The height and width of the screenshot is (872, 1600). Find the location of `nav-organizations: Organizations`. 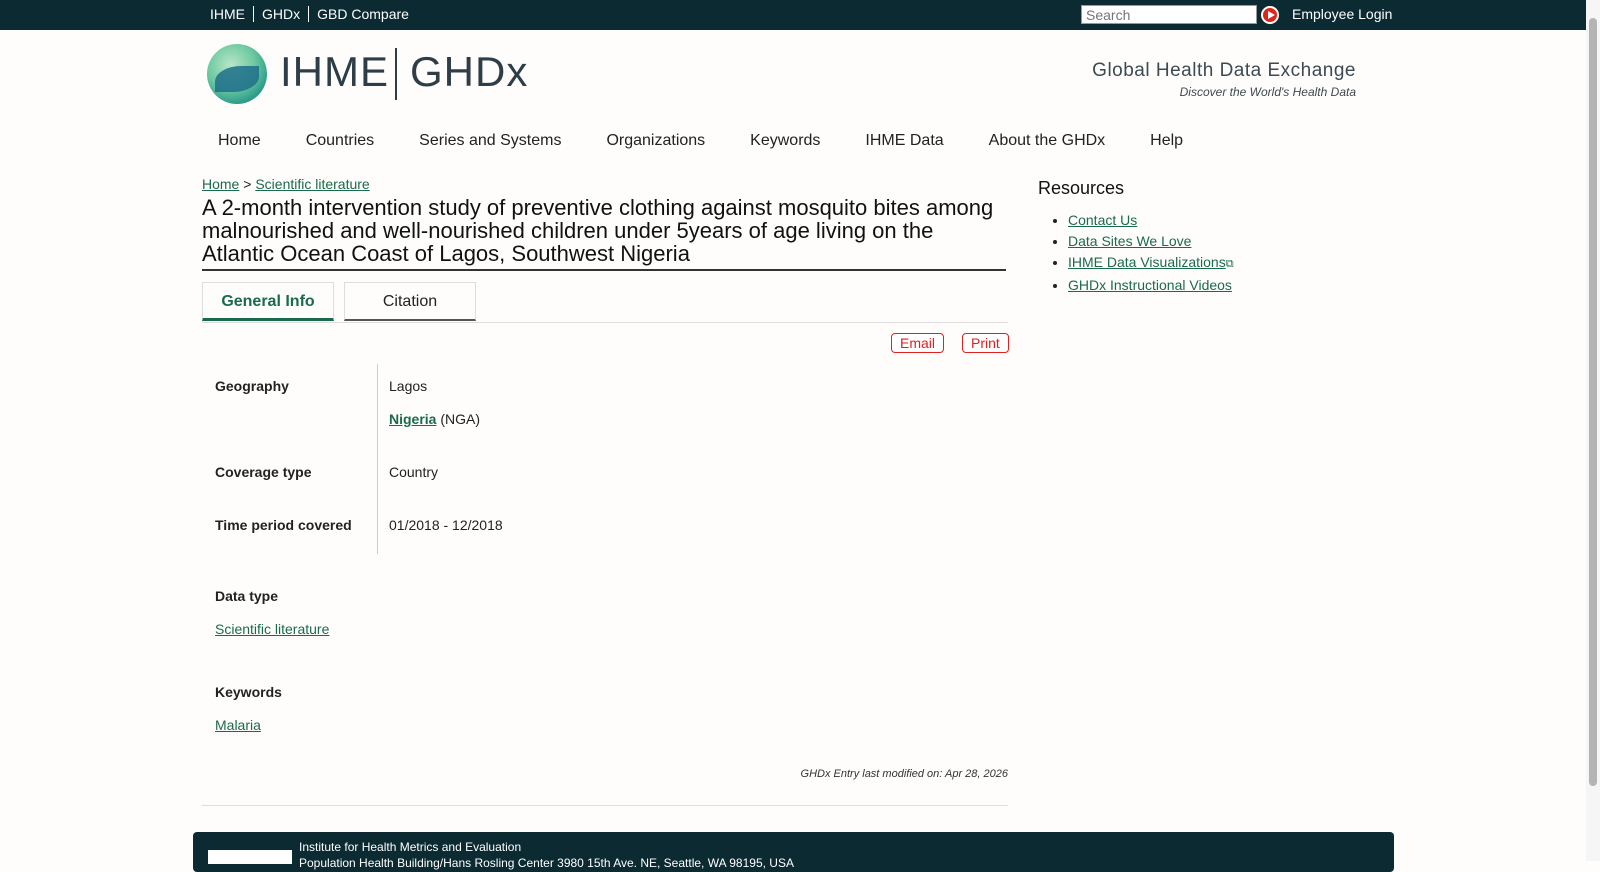

nav-organizations: Organizations is located at coordinates (648, 141).